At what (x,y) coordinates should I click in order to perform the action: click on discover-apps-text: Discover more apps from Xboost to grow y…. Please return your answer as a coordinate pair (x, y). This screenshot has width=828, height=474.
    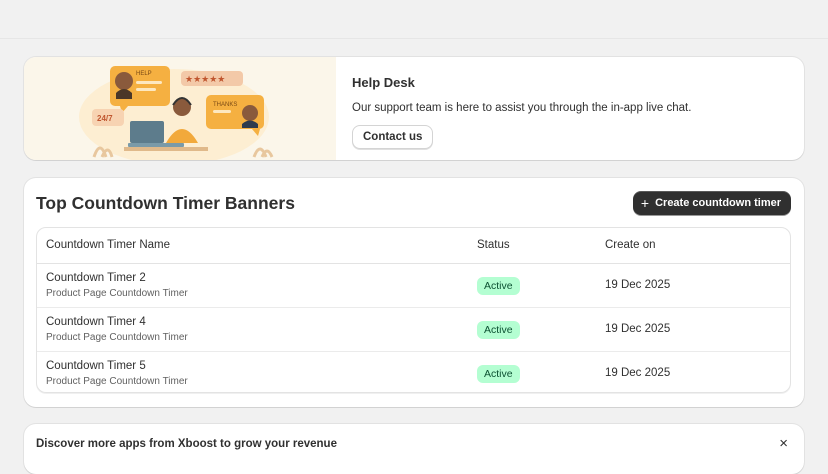
    Looking at the image, I should click on (186, 444).